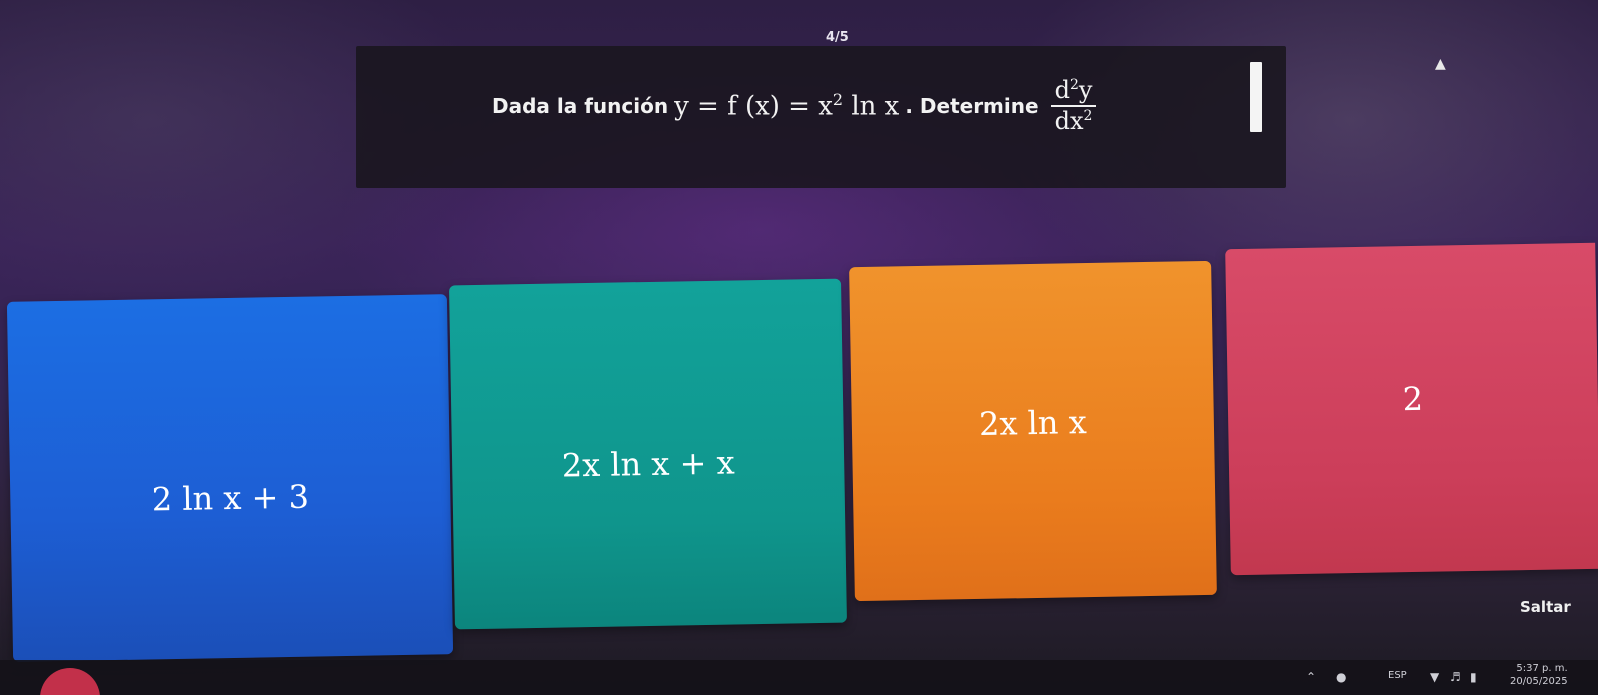  What do you see at coordinates (799, 677) in the screenshot?
I see `taskbar` at bounding box center [799, 677].